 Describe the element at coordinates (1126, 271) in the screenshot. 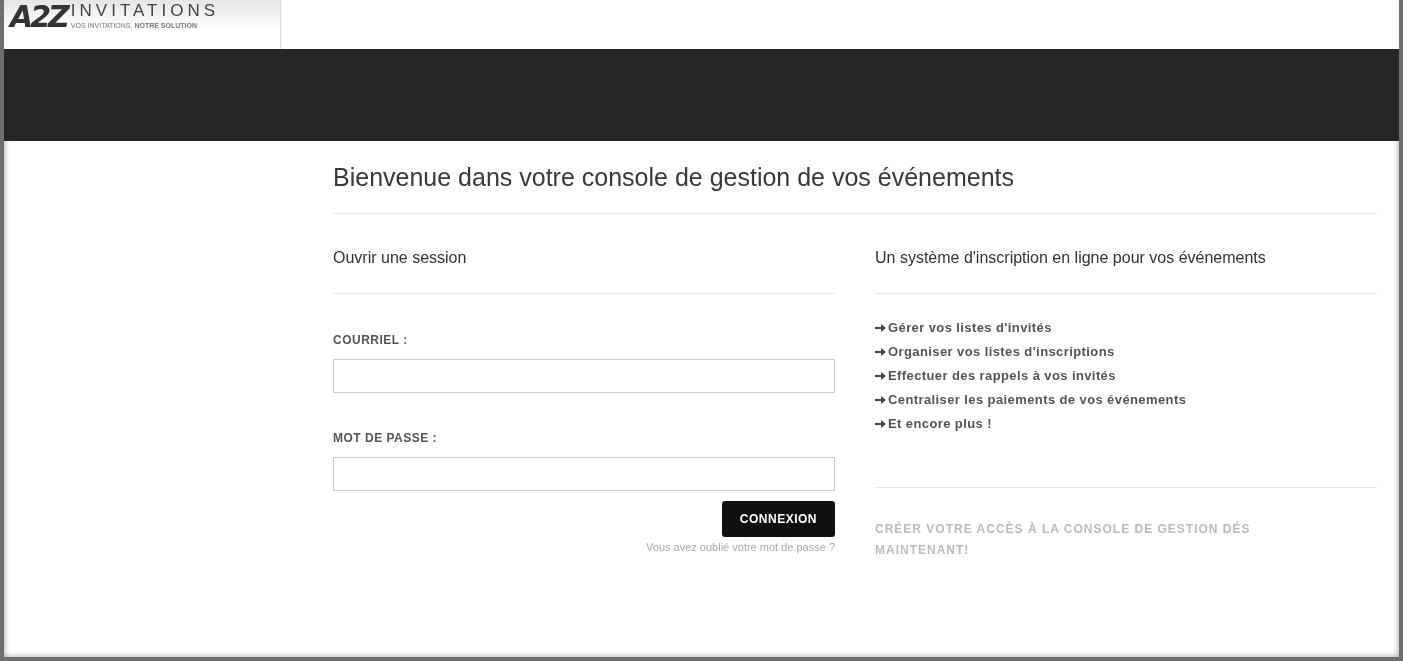

I see `info-heading: Un système d'inscription en ligne pour vos événements` at that location.